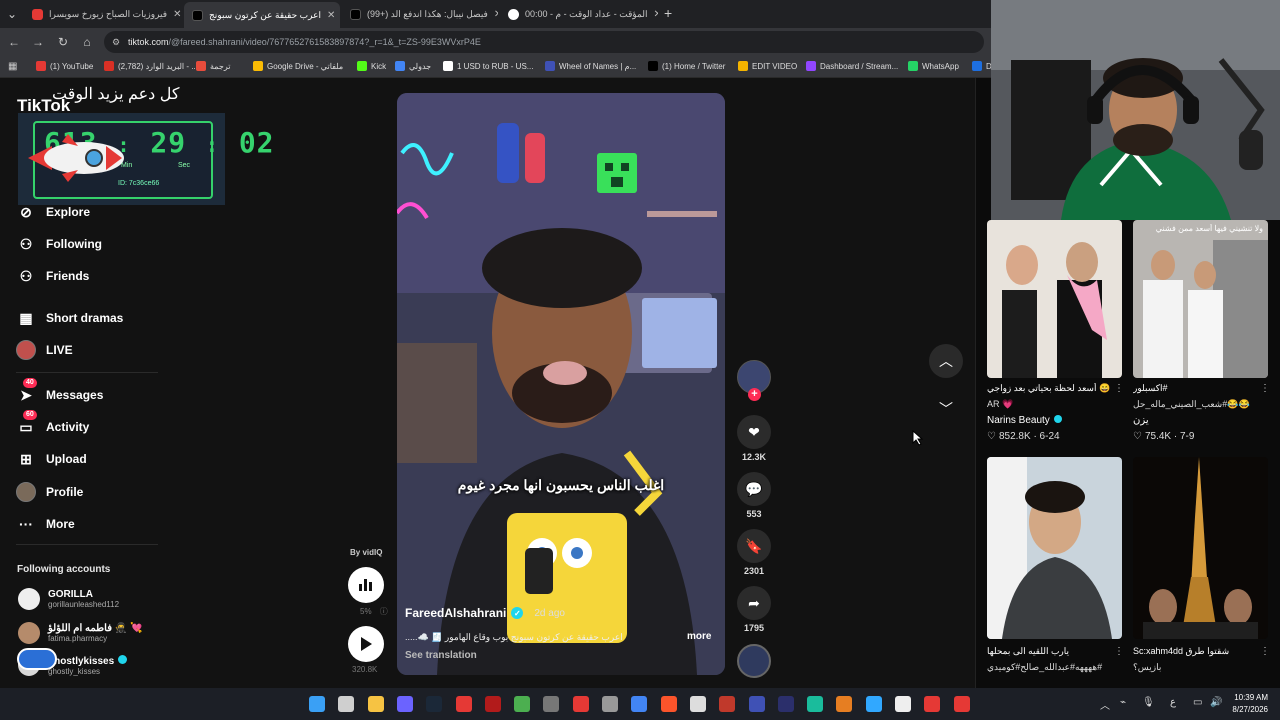  I want to click on sidebar-item-messages: ➤ 40 Messages, so click(59, 391).